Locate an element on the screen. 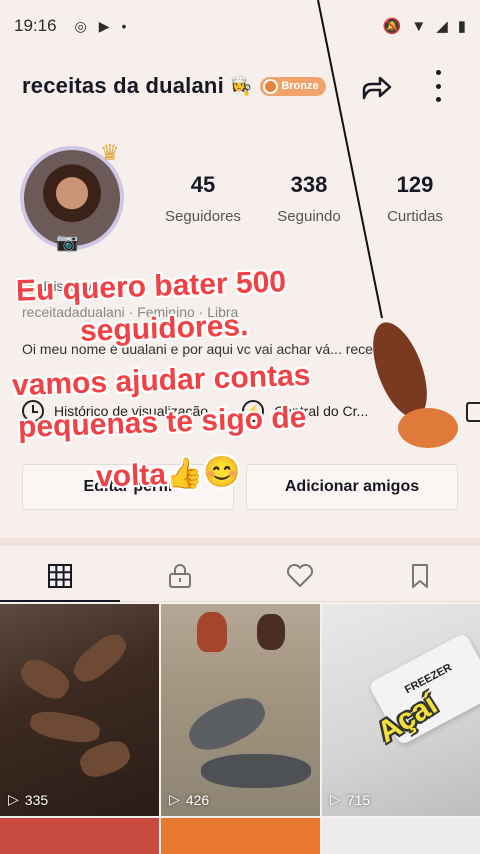 The image size is (480, 854). heart-icon is located at coordinates (300, 575).